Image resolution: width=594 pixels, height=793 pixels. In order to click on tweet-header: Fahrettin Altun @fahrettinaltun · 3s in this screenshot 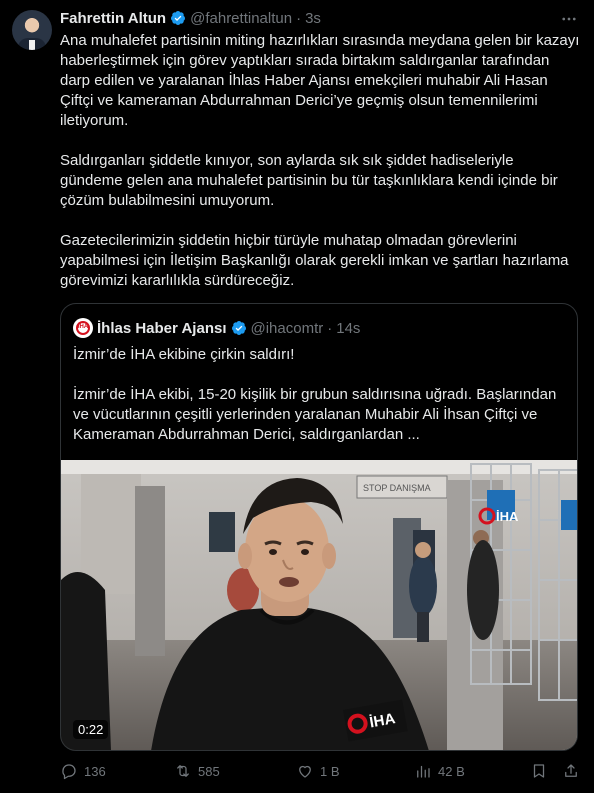, I will do `click(190, 18)`.